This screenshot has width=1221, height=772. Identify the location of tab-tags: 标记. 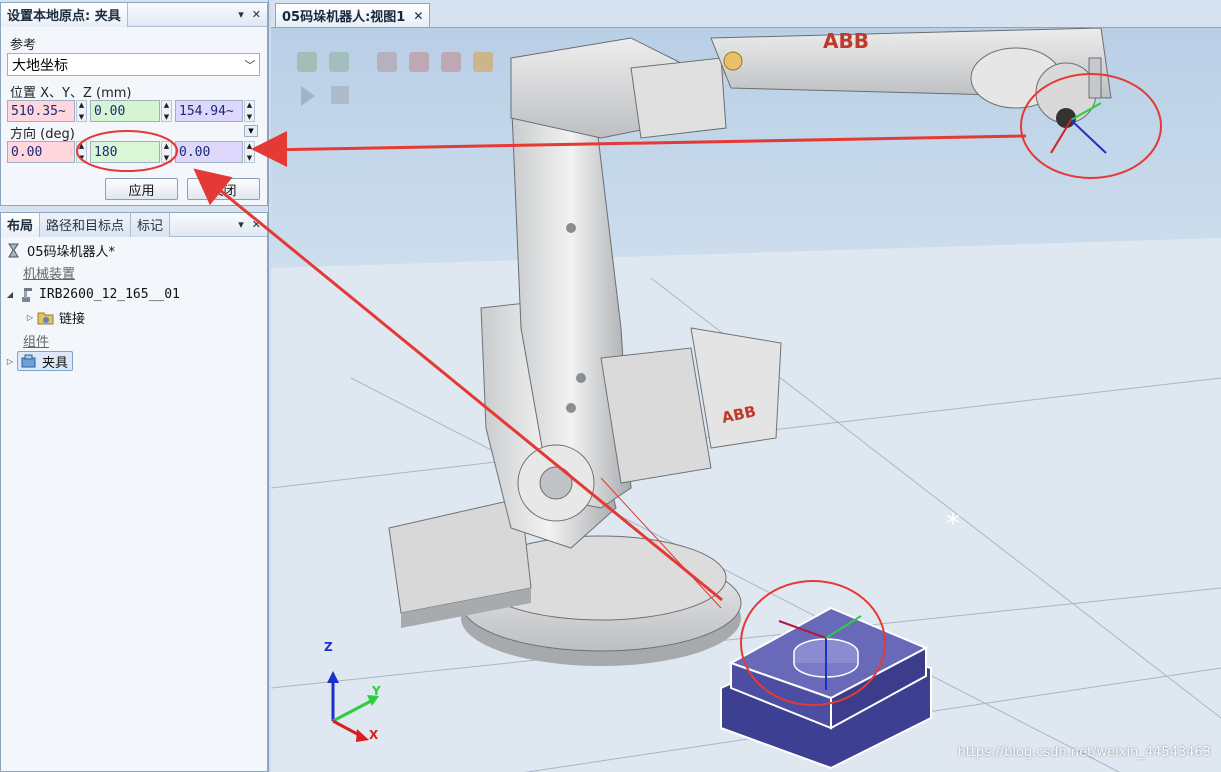
(151, 224).